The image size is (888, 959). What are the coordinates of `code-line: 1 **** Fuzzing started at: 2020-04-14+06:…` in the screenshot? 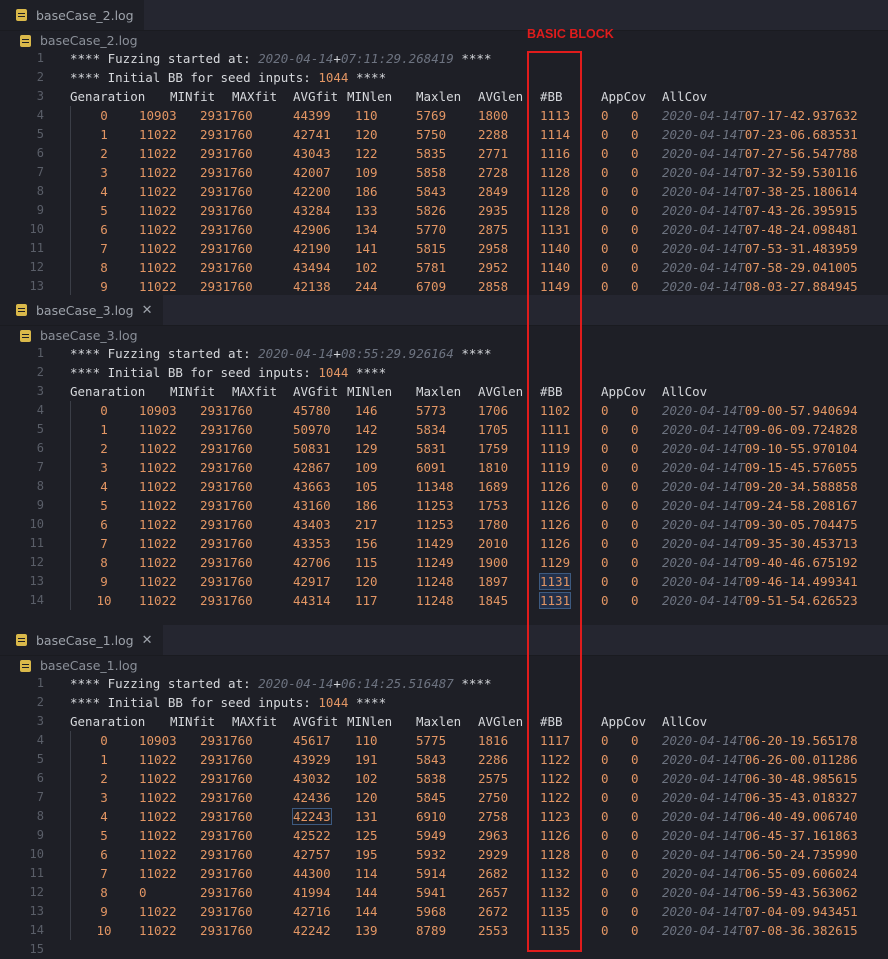 It's located at (444, 683).